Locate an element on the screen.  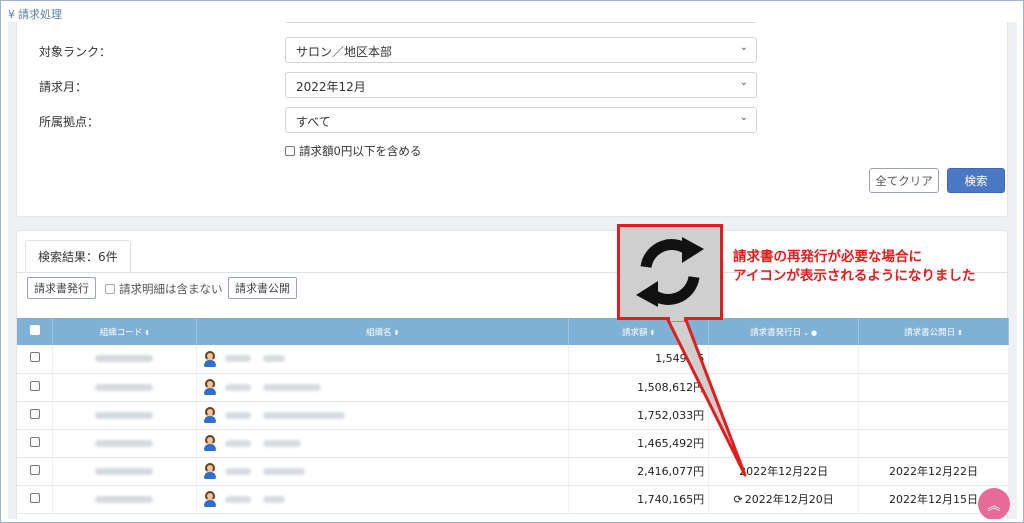
page-title: ¥ 請求処理 is located at coordinates (35, 14).